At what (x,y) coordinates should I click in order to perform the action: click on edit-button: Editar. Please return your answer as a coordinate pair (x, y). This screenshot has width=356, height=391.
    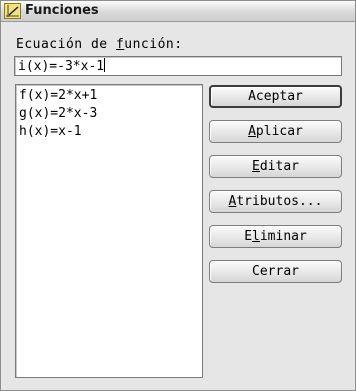
    Looking at the image, I should click on (275, 166).